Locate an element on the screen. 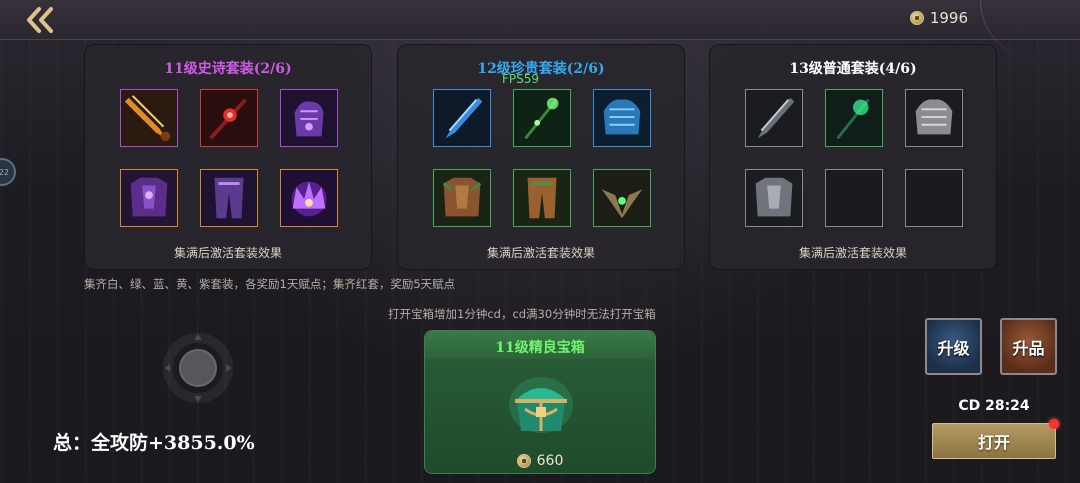  equipment-slot-crimson-staff is located at coordinates (229, 118).